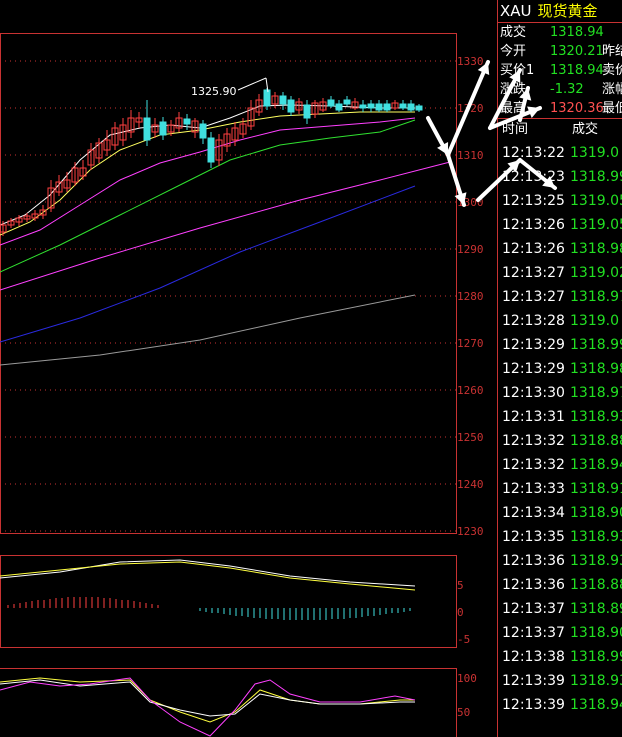  I want to click on price-axis-label: 1320, so click(470, 108).